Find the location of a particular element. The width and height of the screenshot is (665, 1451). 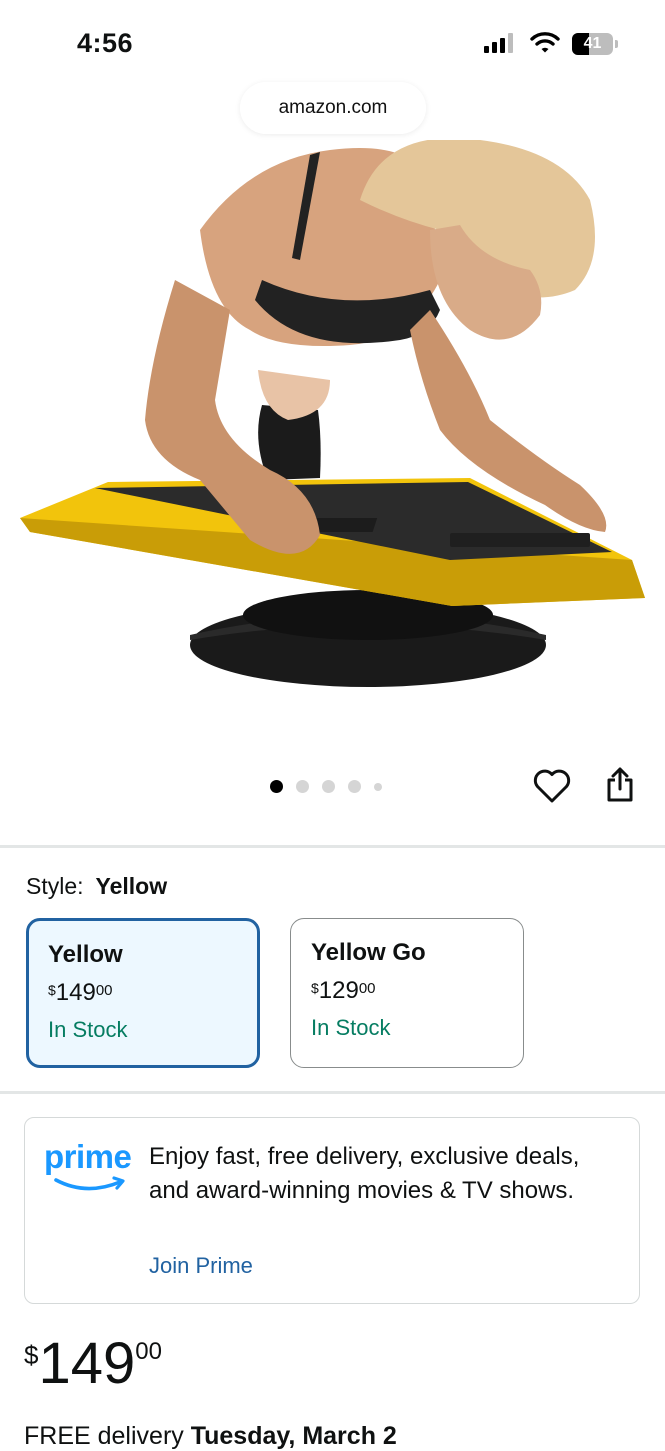

delivery-info: FREE delivery Tuesday, March 2 is located at coordinates (210, 1436).